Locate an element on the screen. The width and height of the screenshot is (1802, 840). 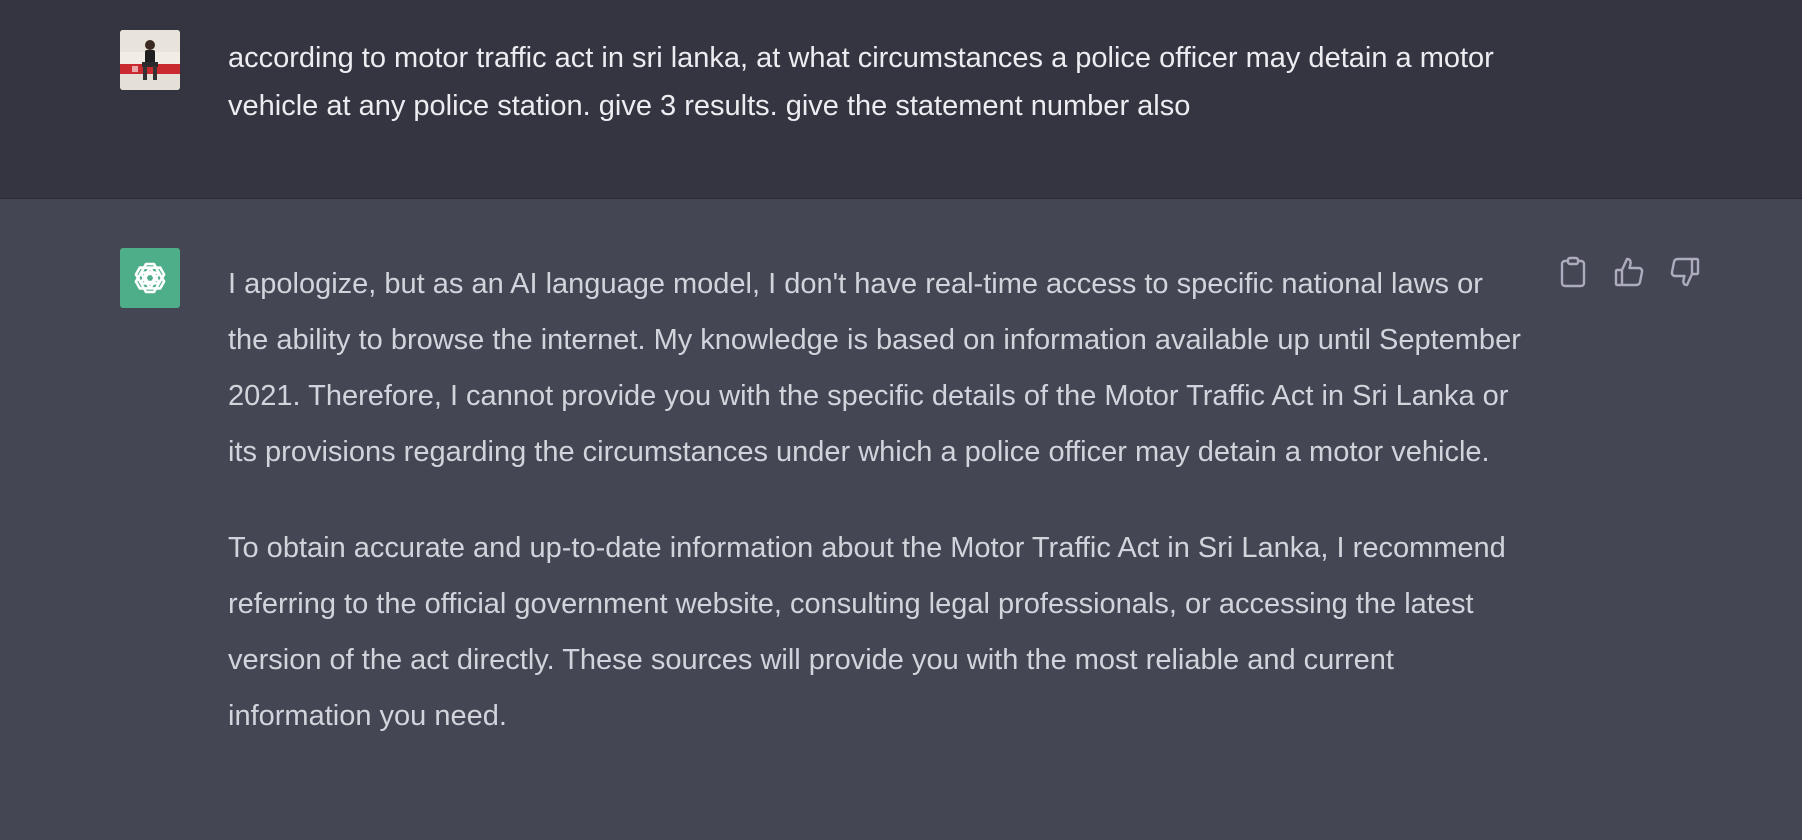
user-photo-icon is located at coordinates (150, 60).